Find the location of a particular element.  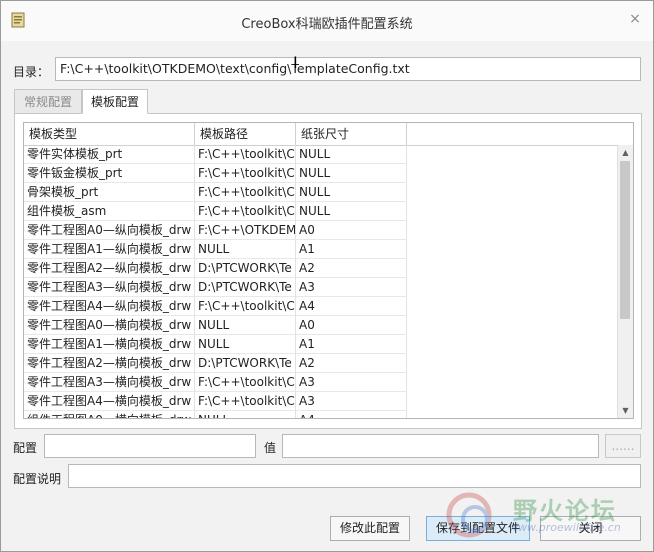

table-row: 零件实体模板_prt F:\C++\toolkit\C NULL is located at coordinates (215, 154).